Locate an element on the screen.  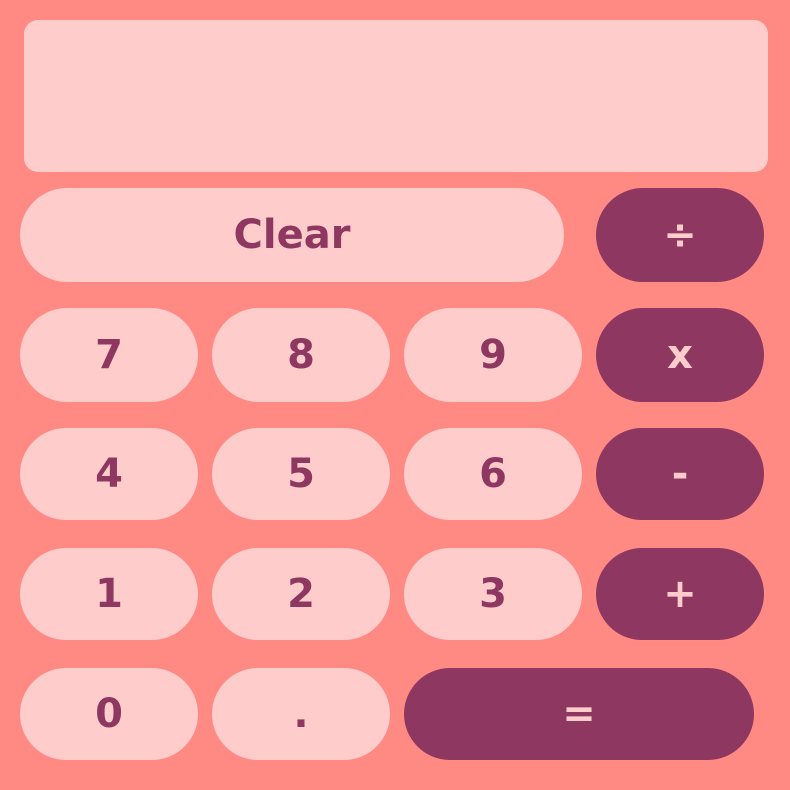
multiply-button: x is located at coordinates (680, 355).